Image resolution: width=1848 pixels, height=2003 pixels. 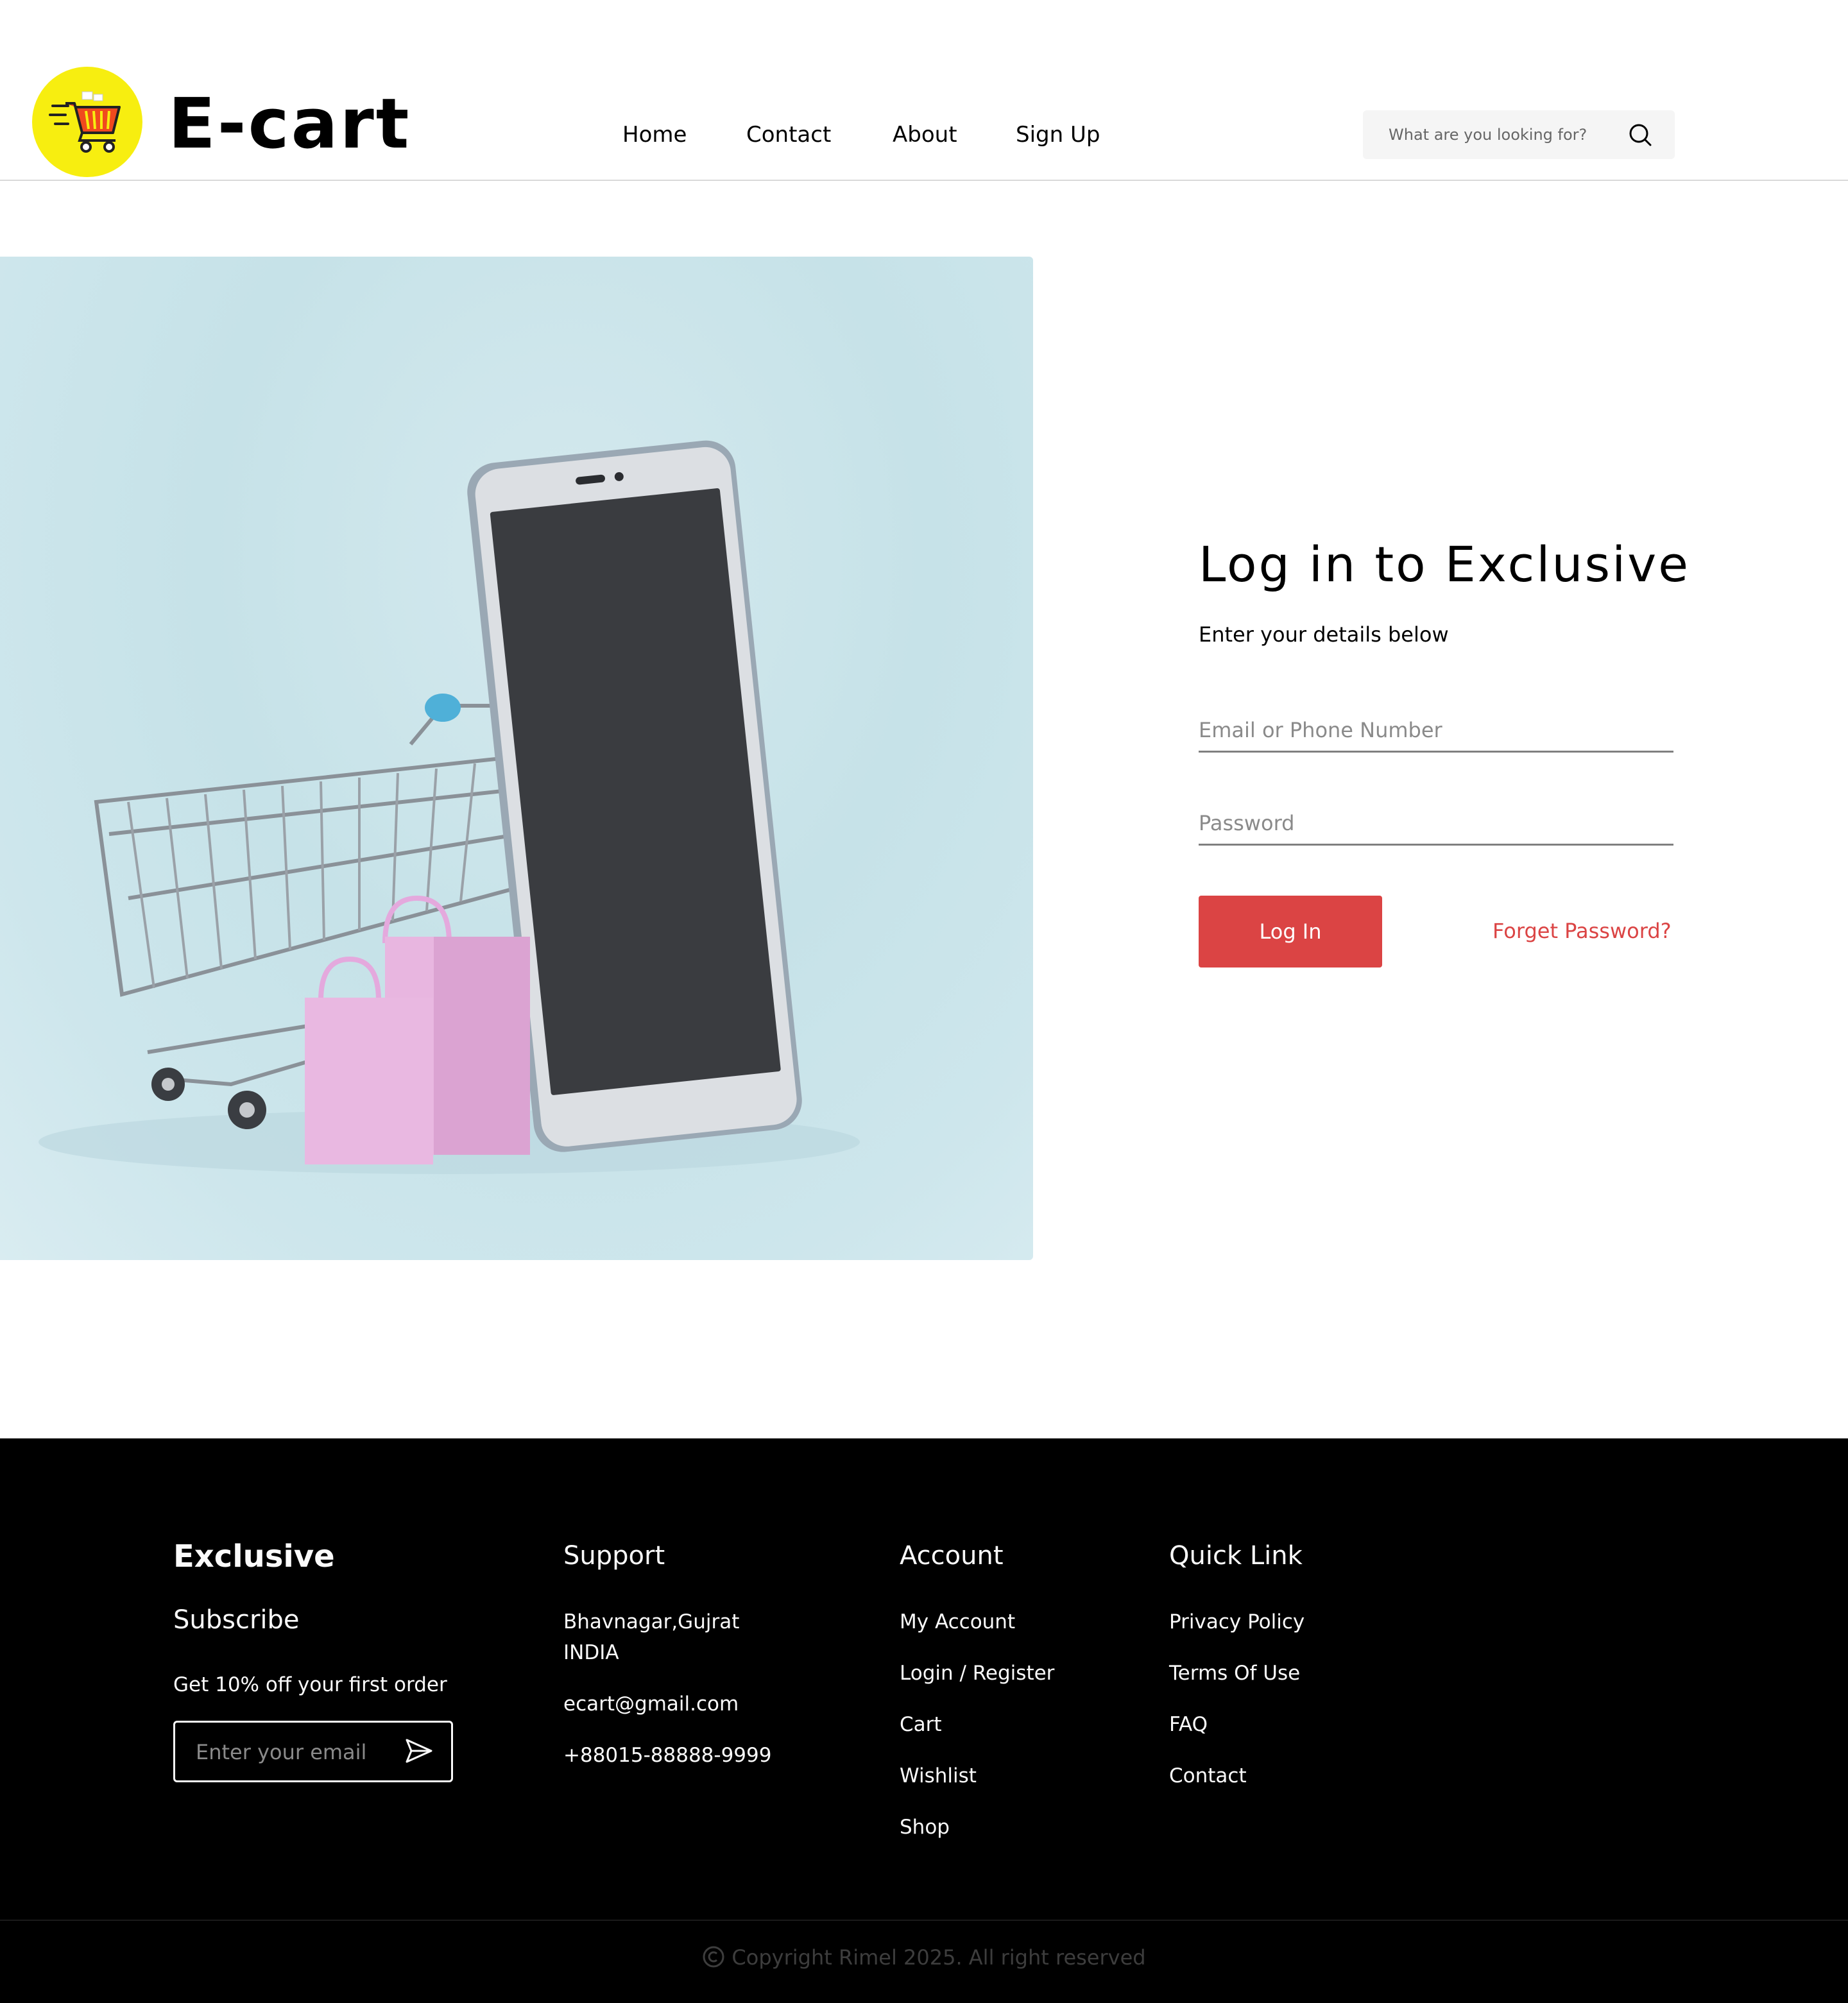 What do you see at coordinates (939, 1957) in the screenshot?
I see `copyright-text: Copyright Rimel 2025. All right reserved` at bounding box center [939, 1957].